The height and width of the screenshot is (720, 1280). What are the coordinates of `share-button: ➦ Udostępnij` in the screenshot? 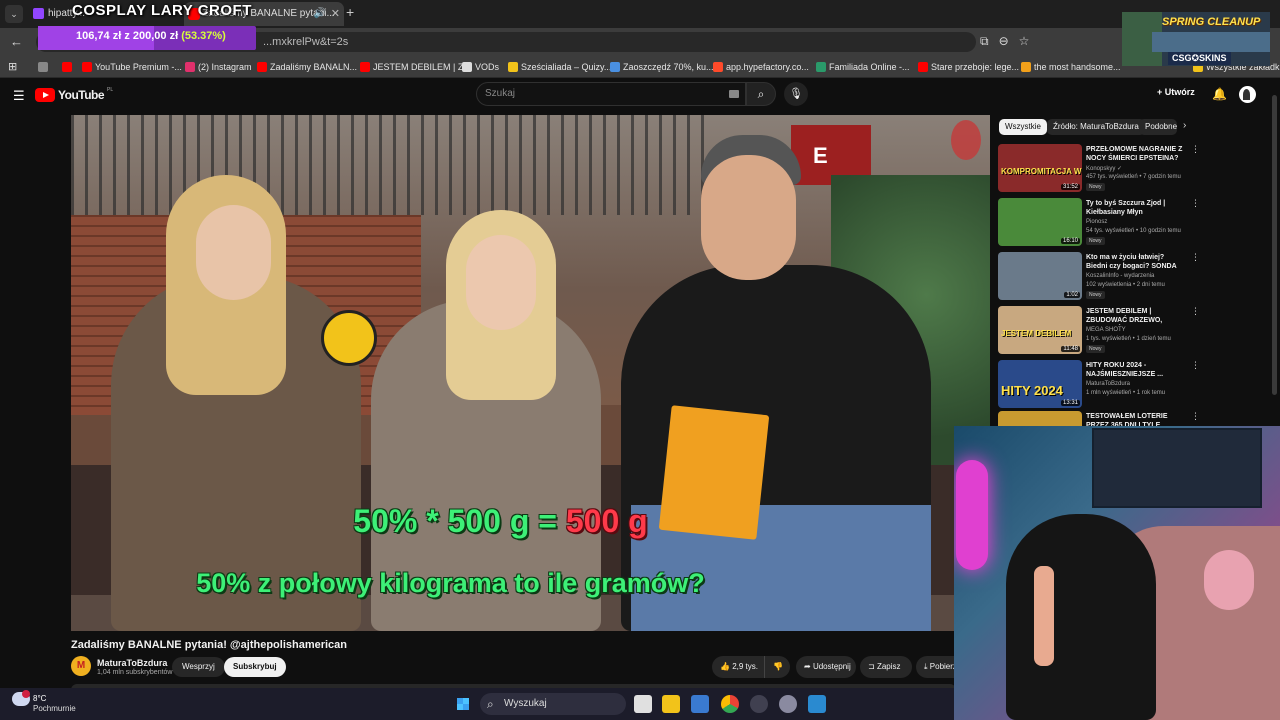 It's located at (826, 667).